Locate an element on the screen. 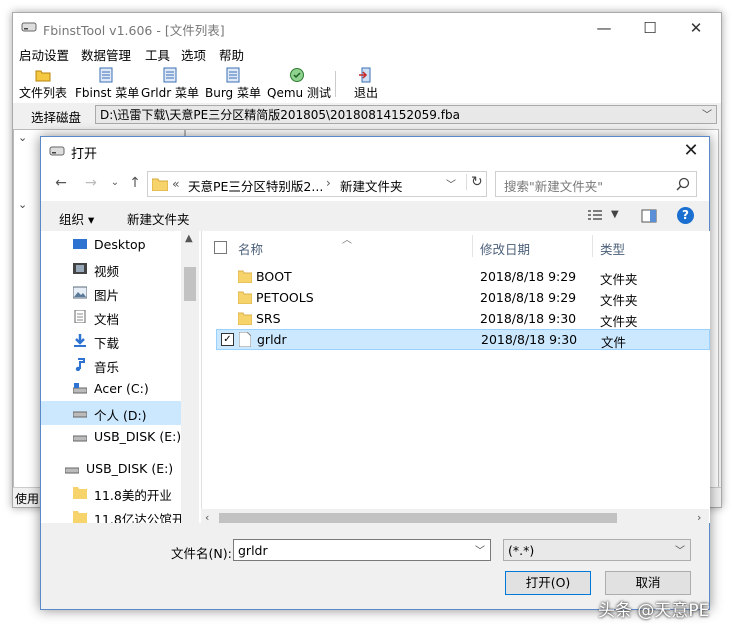 The image size is (744, 634). breadcrumb-current: 新建文件夹 is located at coordinates (371, 185).